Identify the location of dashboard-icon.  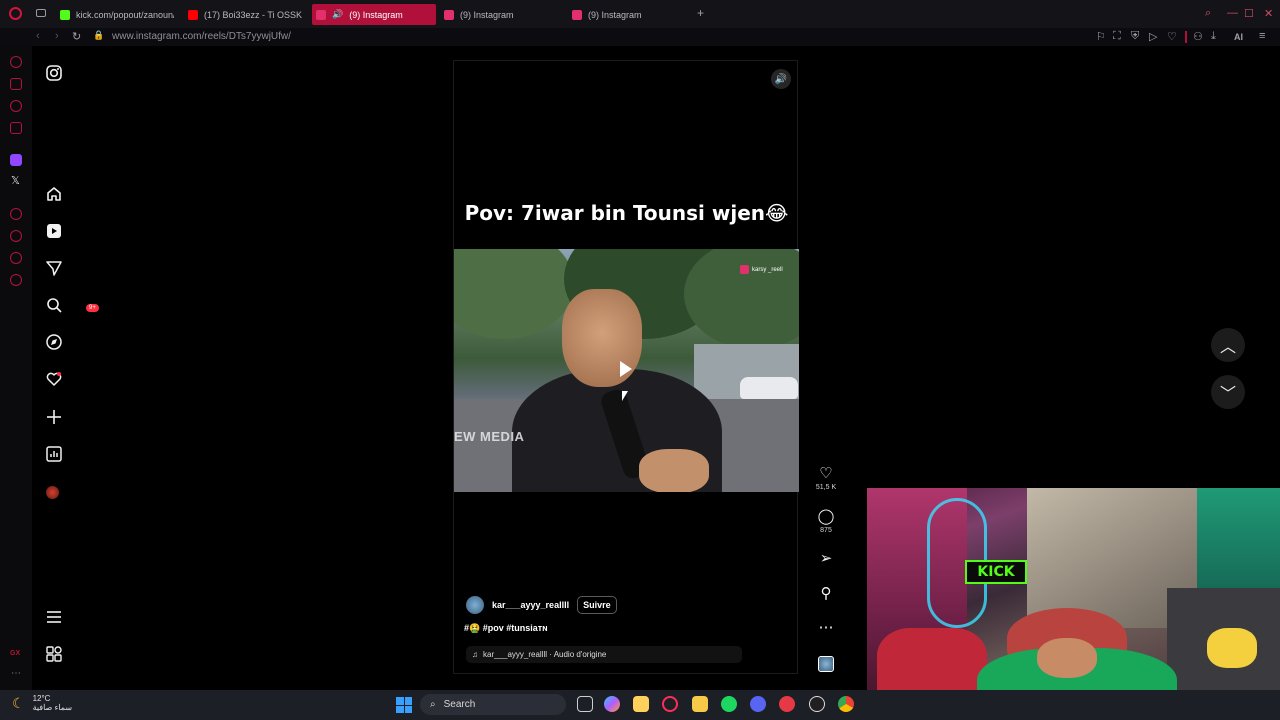
(54, 454).